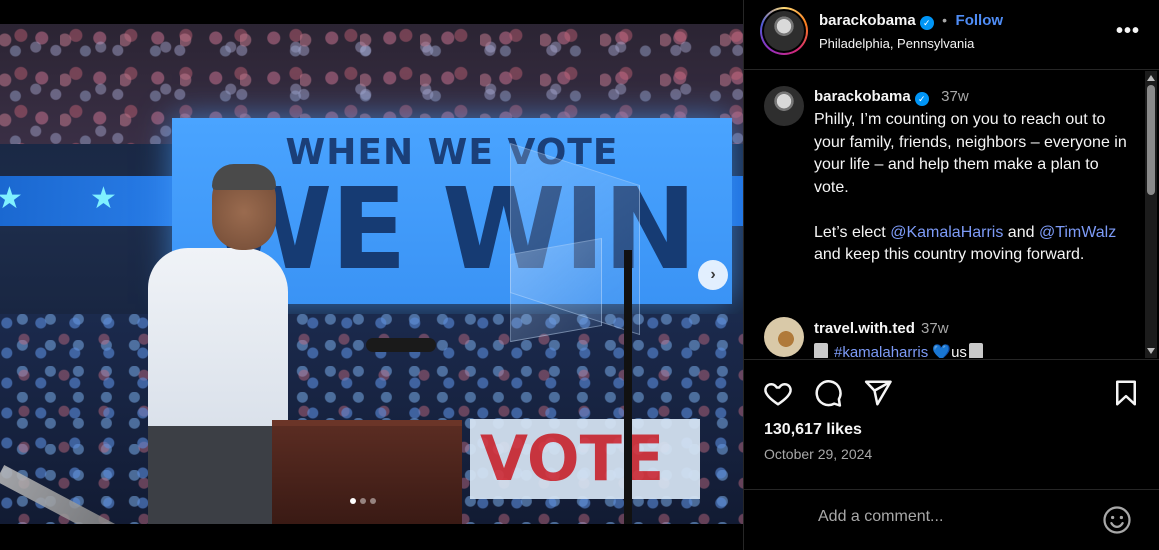 The image size is (1159, 550). Describe the element at coordinates (1151, 140) in the screenshot. I see `scroll-thumb` at that location.